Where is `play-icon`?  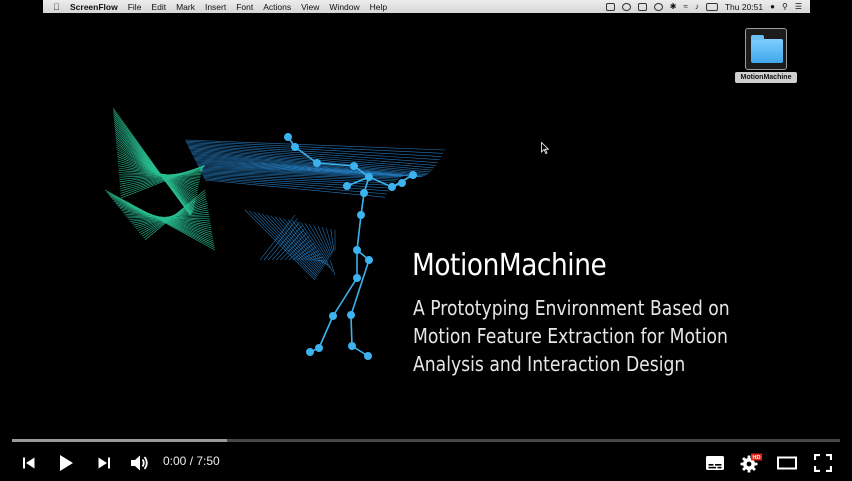 play-icon is located at coordinates (66, 463).